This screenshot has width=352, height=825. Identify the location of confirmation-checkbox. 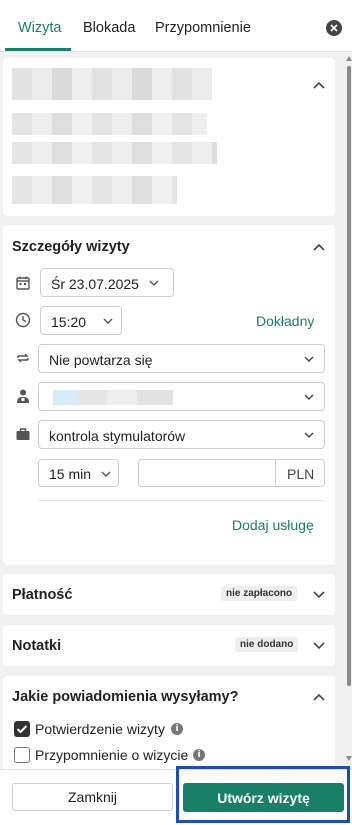
(22, 729).